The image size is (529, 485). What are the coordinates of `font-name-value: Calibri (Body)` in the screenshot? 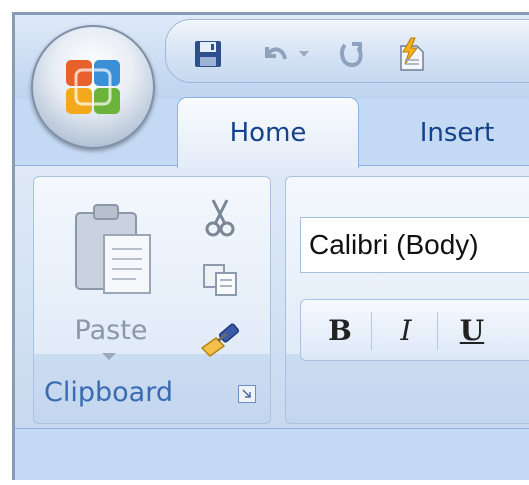 It's located at (394, 244).